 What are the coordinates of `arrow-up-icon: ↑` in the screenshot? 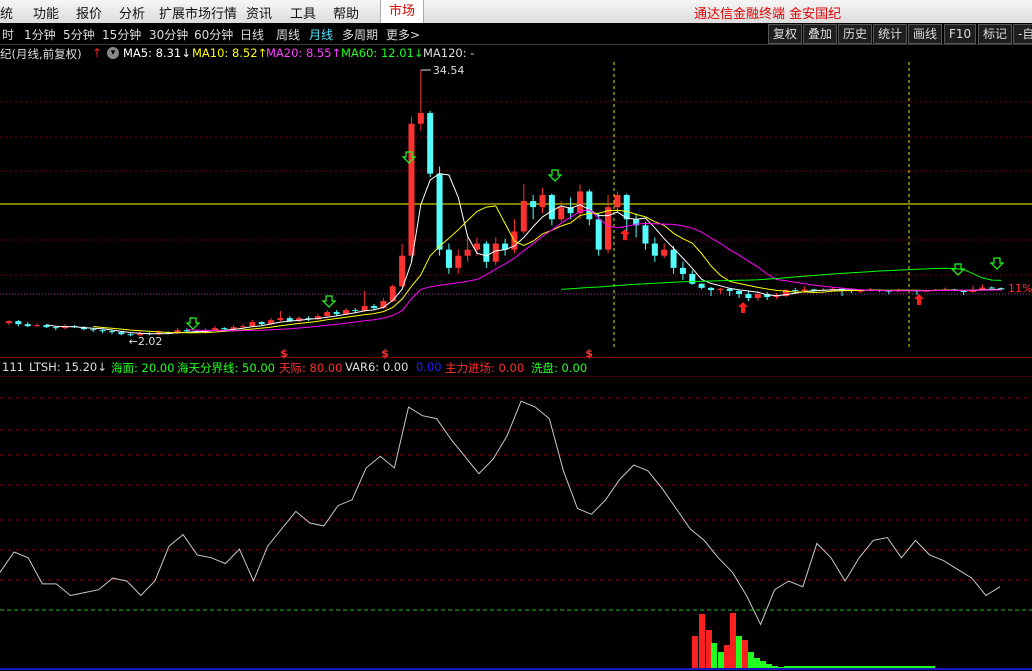 It's located at (97, 53).